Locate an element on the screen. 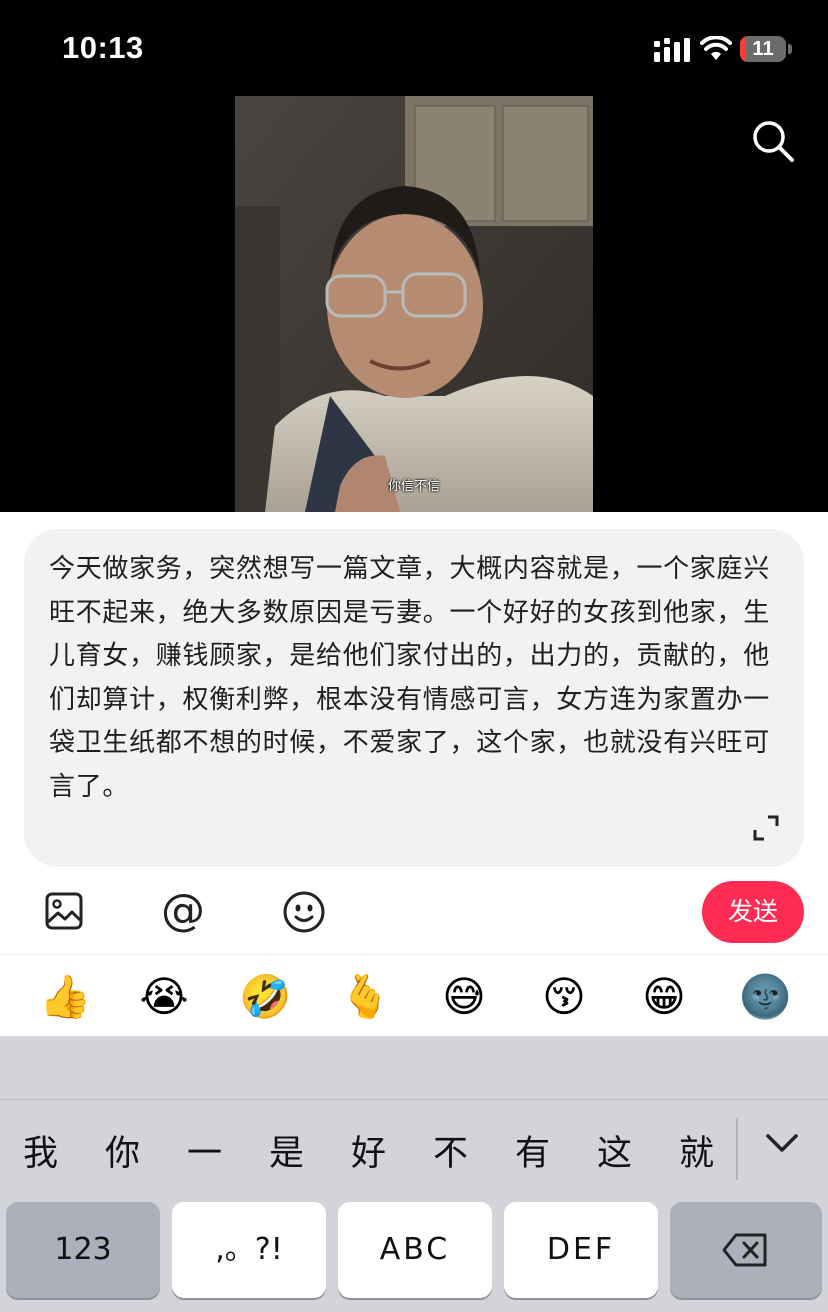 The image size is (828, 1312). chevron-down-icon is located at coordinates (782, 1143).